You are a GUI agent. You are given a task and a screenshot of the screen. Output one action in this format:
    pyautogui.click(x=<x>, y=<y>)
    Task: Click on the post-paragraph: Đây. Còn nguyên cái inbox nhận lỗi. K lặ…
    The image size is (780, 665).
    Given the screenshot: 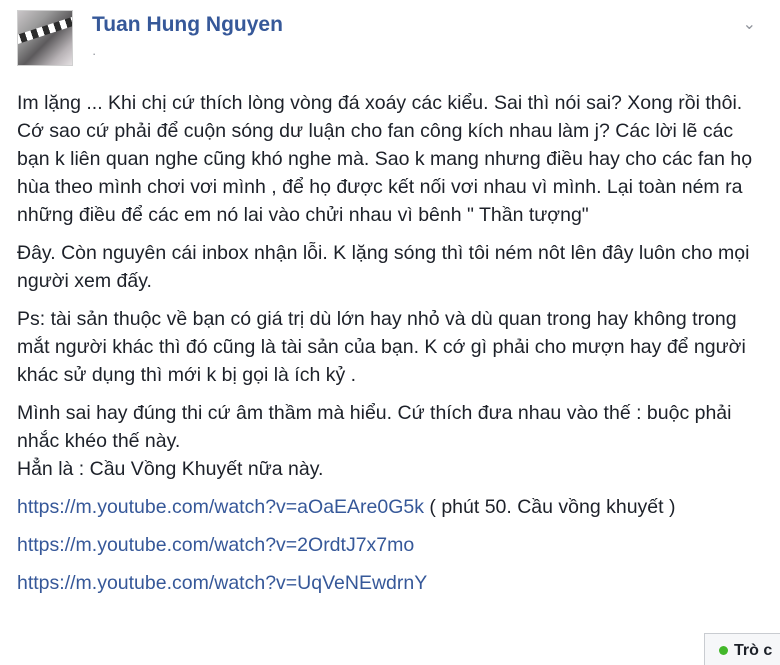 What is the action you would take?
    pyautogui.click(x=383, y=267)
    